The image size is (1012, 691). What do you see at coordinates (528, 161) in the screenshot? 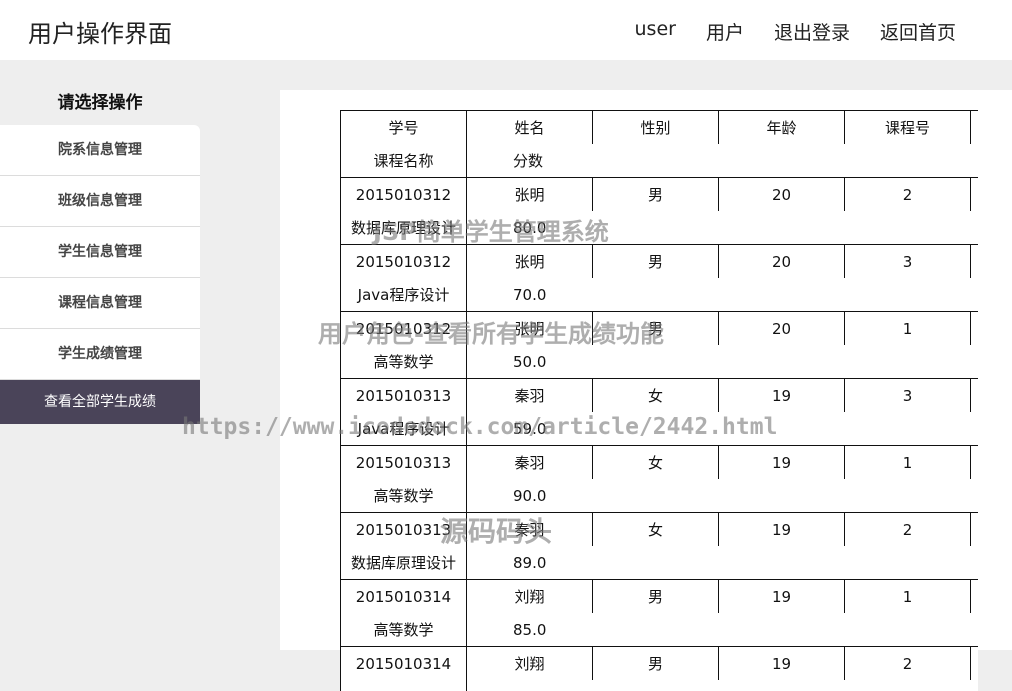
I see `cell-score: 分数` at bounding box center [528, 161].